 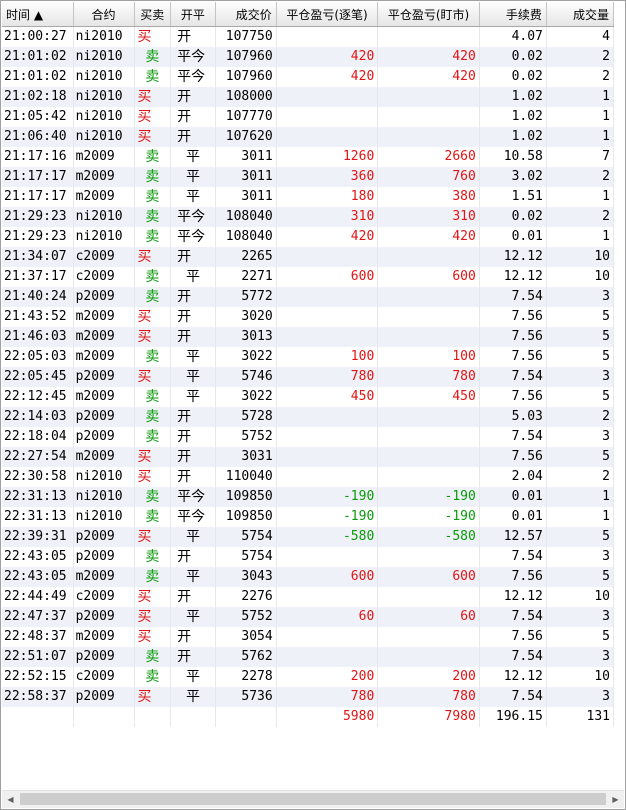 I want to click on price-cell: 5752, so click(x=246, y=617).